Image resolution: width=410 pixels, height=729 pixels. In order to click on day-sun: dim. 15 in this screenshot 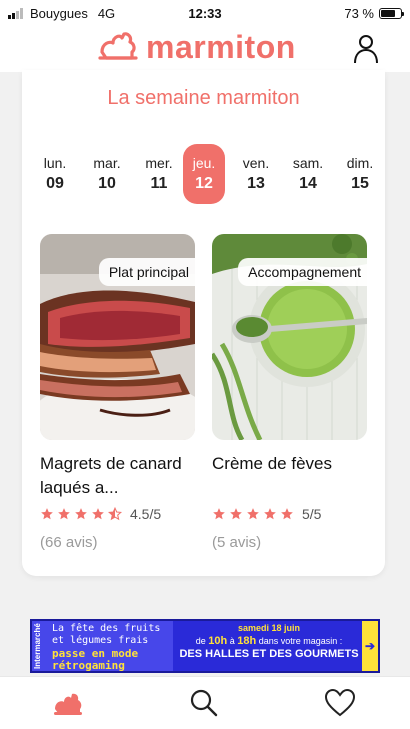, I will do `click(360, 174)`.